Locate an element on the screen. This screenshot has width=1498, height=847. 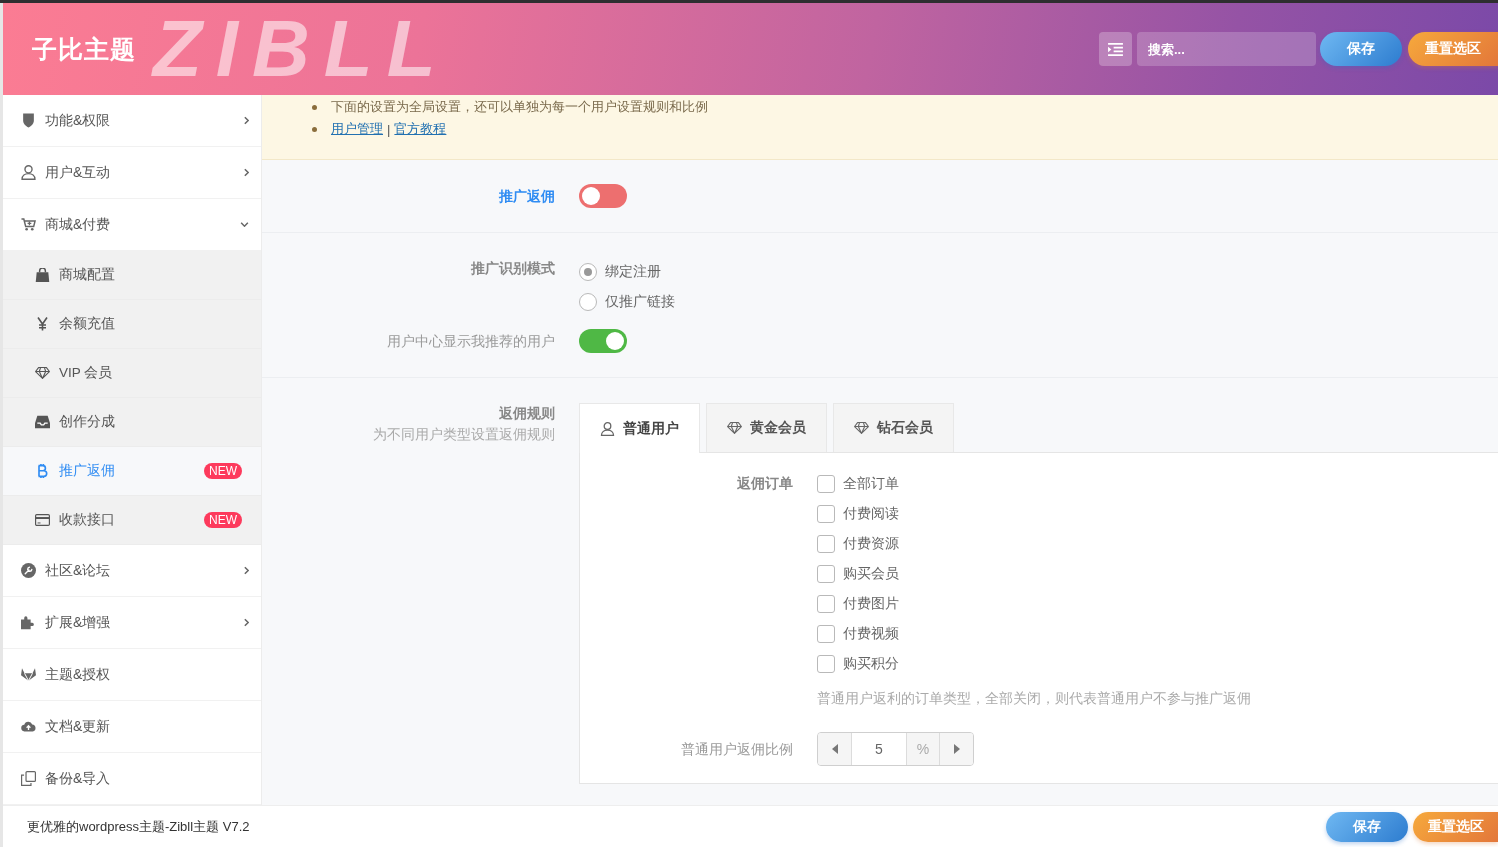
sidebar-subitem: 创作分成 is located at coordinates (132, 422).